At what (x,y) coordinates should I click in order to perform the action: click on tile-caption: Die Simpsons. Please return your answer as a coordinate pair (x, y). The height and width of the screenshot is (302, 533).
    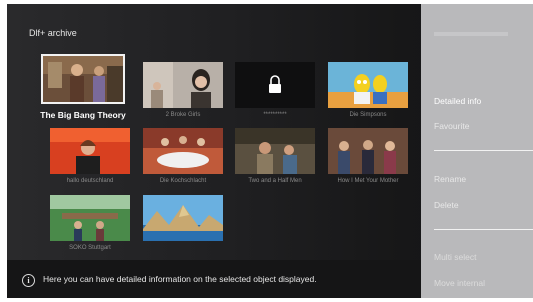
    Looking at the image, I should click on (368, 115).